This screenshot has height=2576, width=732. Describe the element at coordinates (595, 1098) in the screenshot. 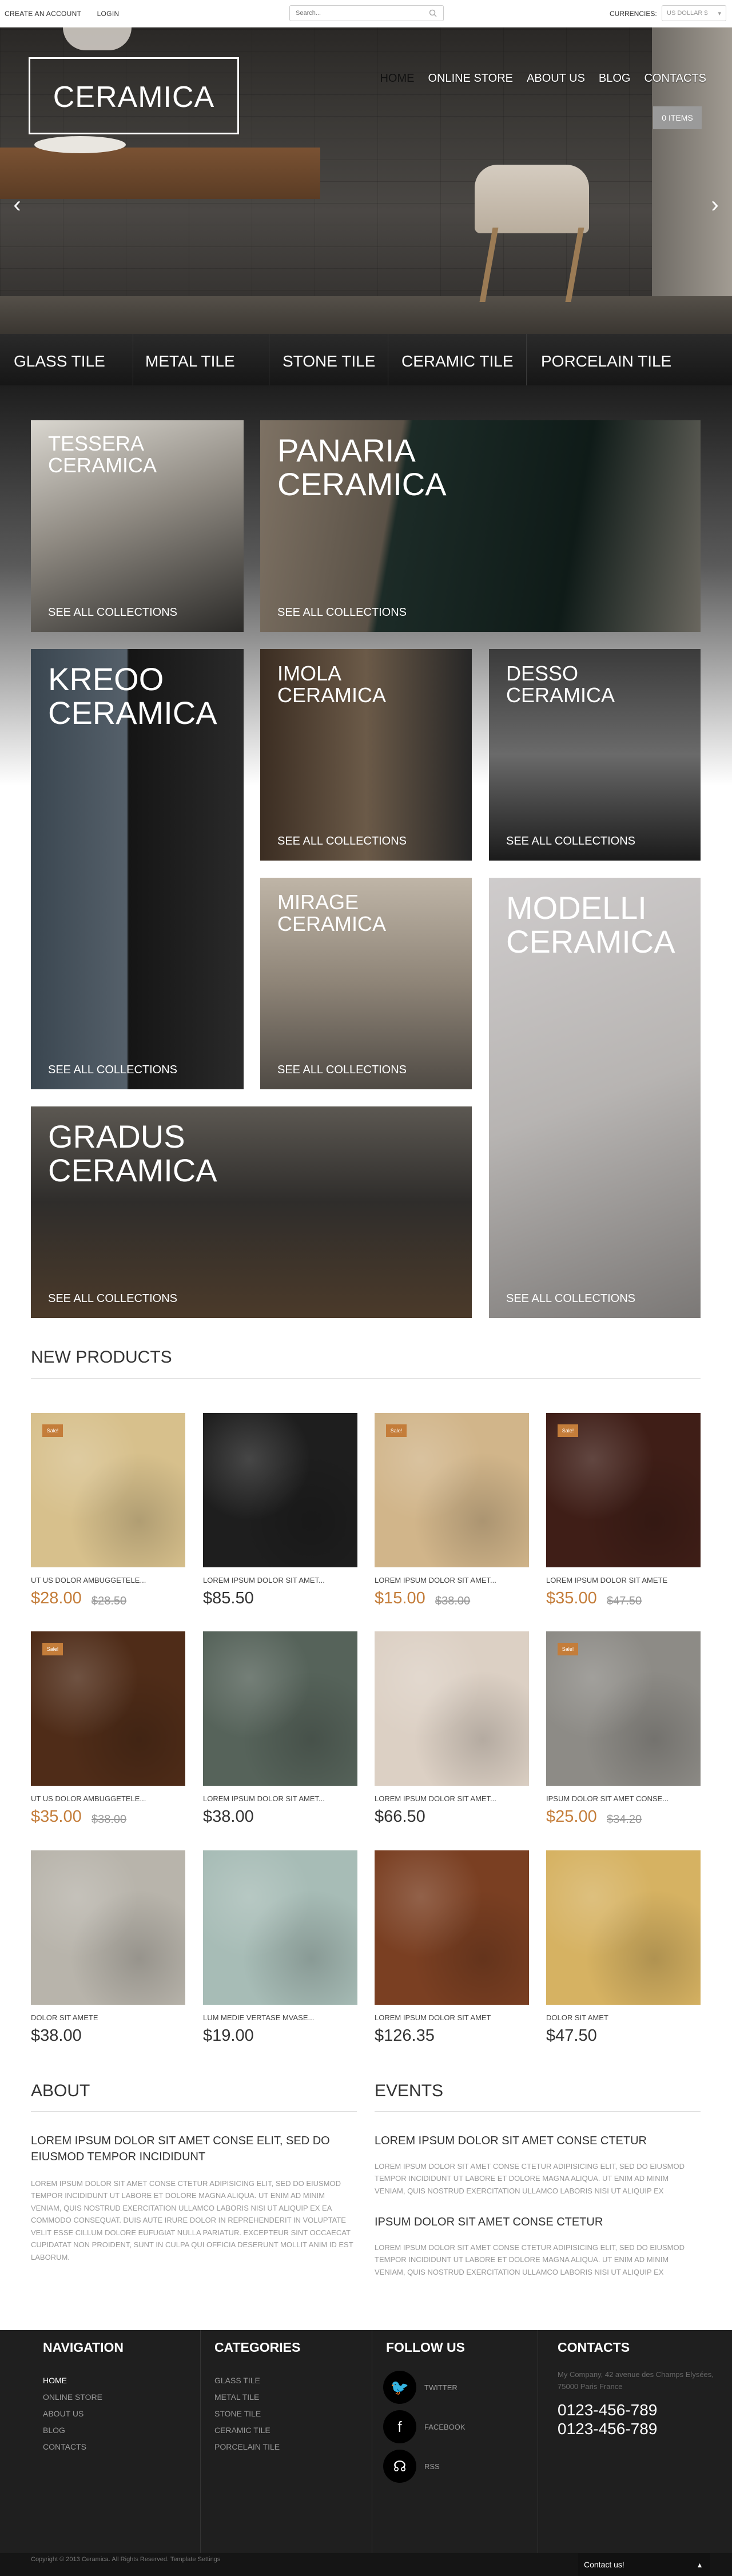

I see `collection-modelli: MODELLI CERAMICA SEE ALL COLLECTIONS` at that location.